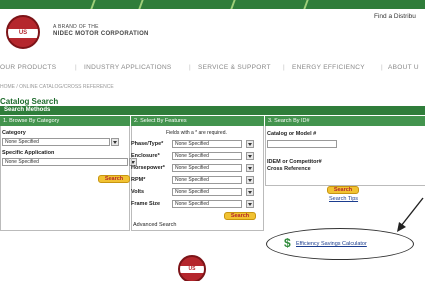  Describe the element at coordinates (212, 110) in the screenshot. I see `search-methods-bar: Search Methods` at that location.